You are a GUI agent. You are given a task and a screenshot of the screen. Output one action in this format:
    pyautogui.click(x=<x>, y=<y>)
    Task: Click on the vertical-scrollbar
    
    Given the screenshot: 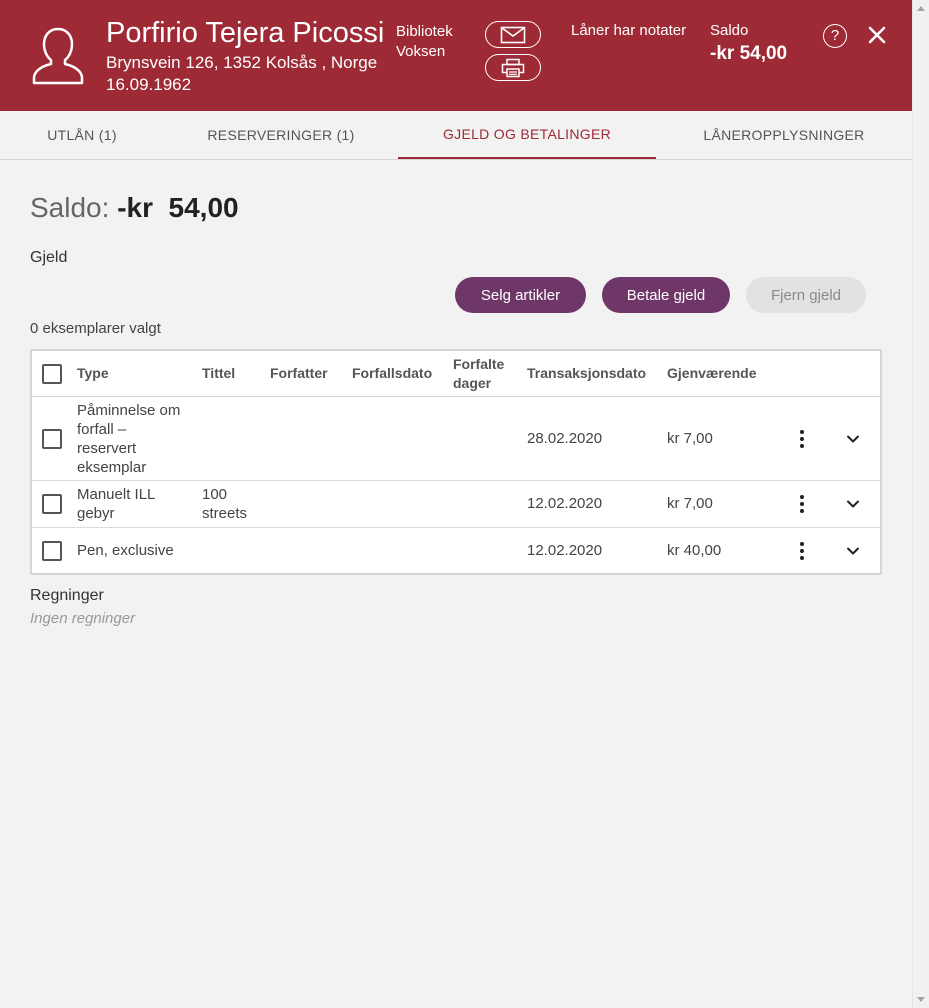 What is the action you would take?
    pyautogui.click(x=920, y=504)
    